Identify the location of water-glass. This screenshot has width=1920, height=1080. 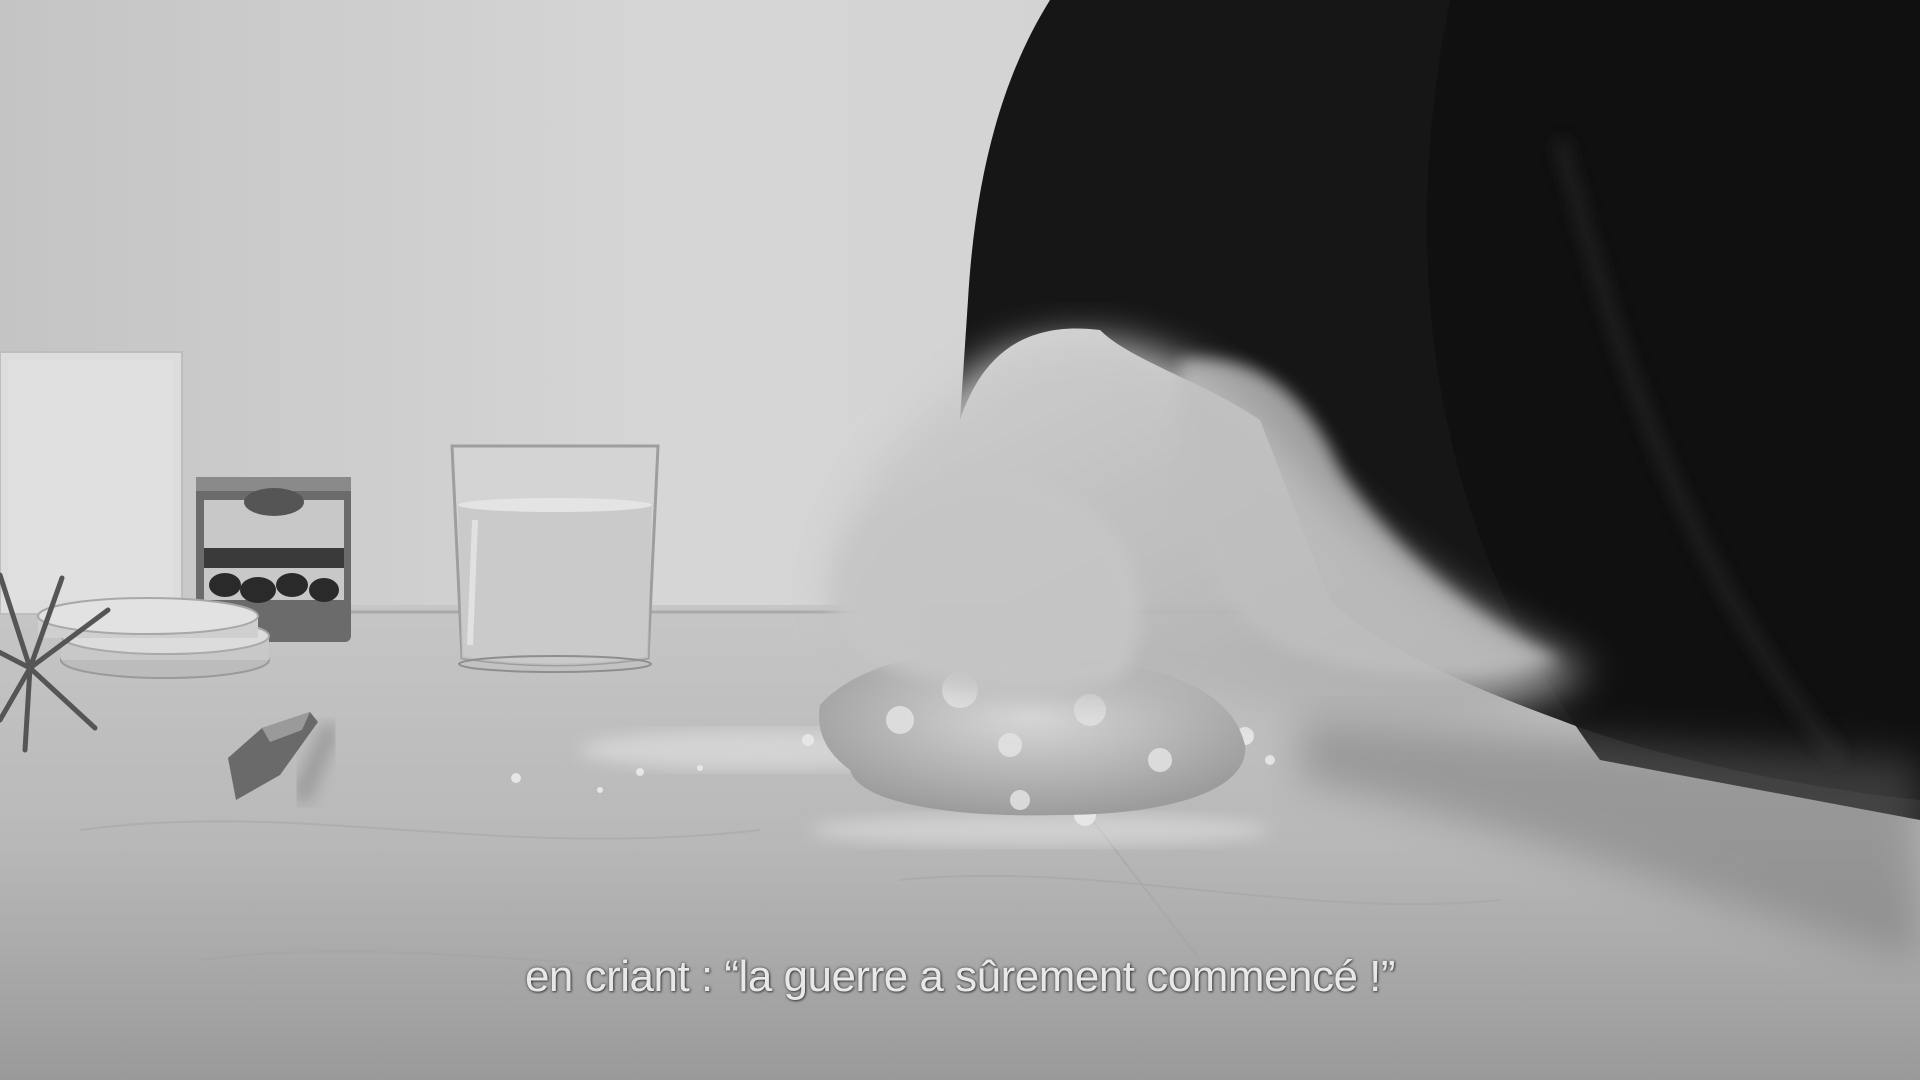
(555, 558).